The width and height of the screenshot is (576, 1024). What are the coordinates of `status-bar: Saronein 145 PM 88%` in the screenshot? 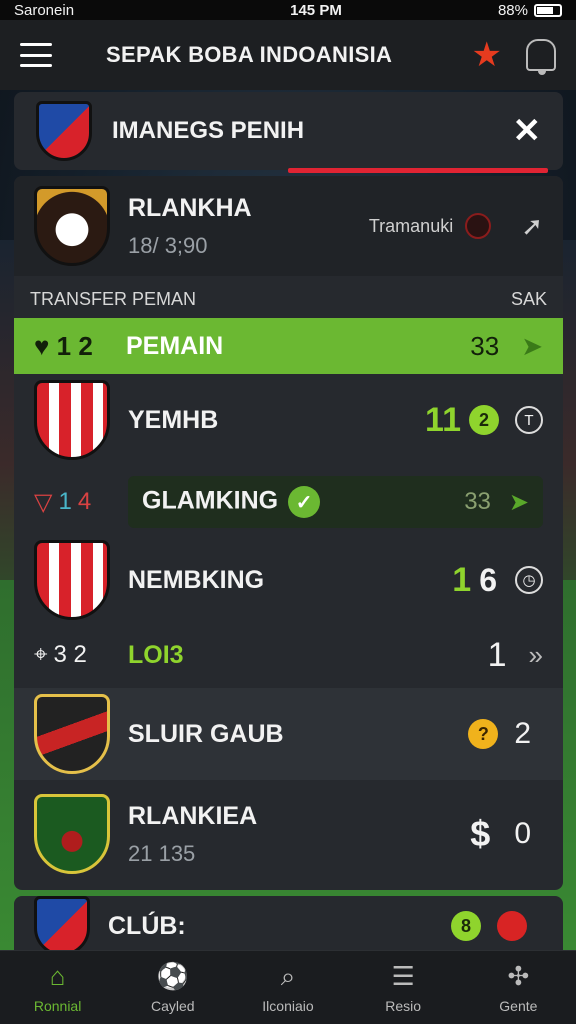 It's located at (288, 10).